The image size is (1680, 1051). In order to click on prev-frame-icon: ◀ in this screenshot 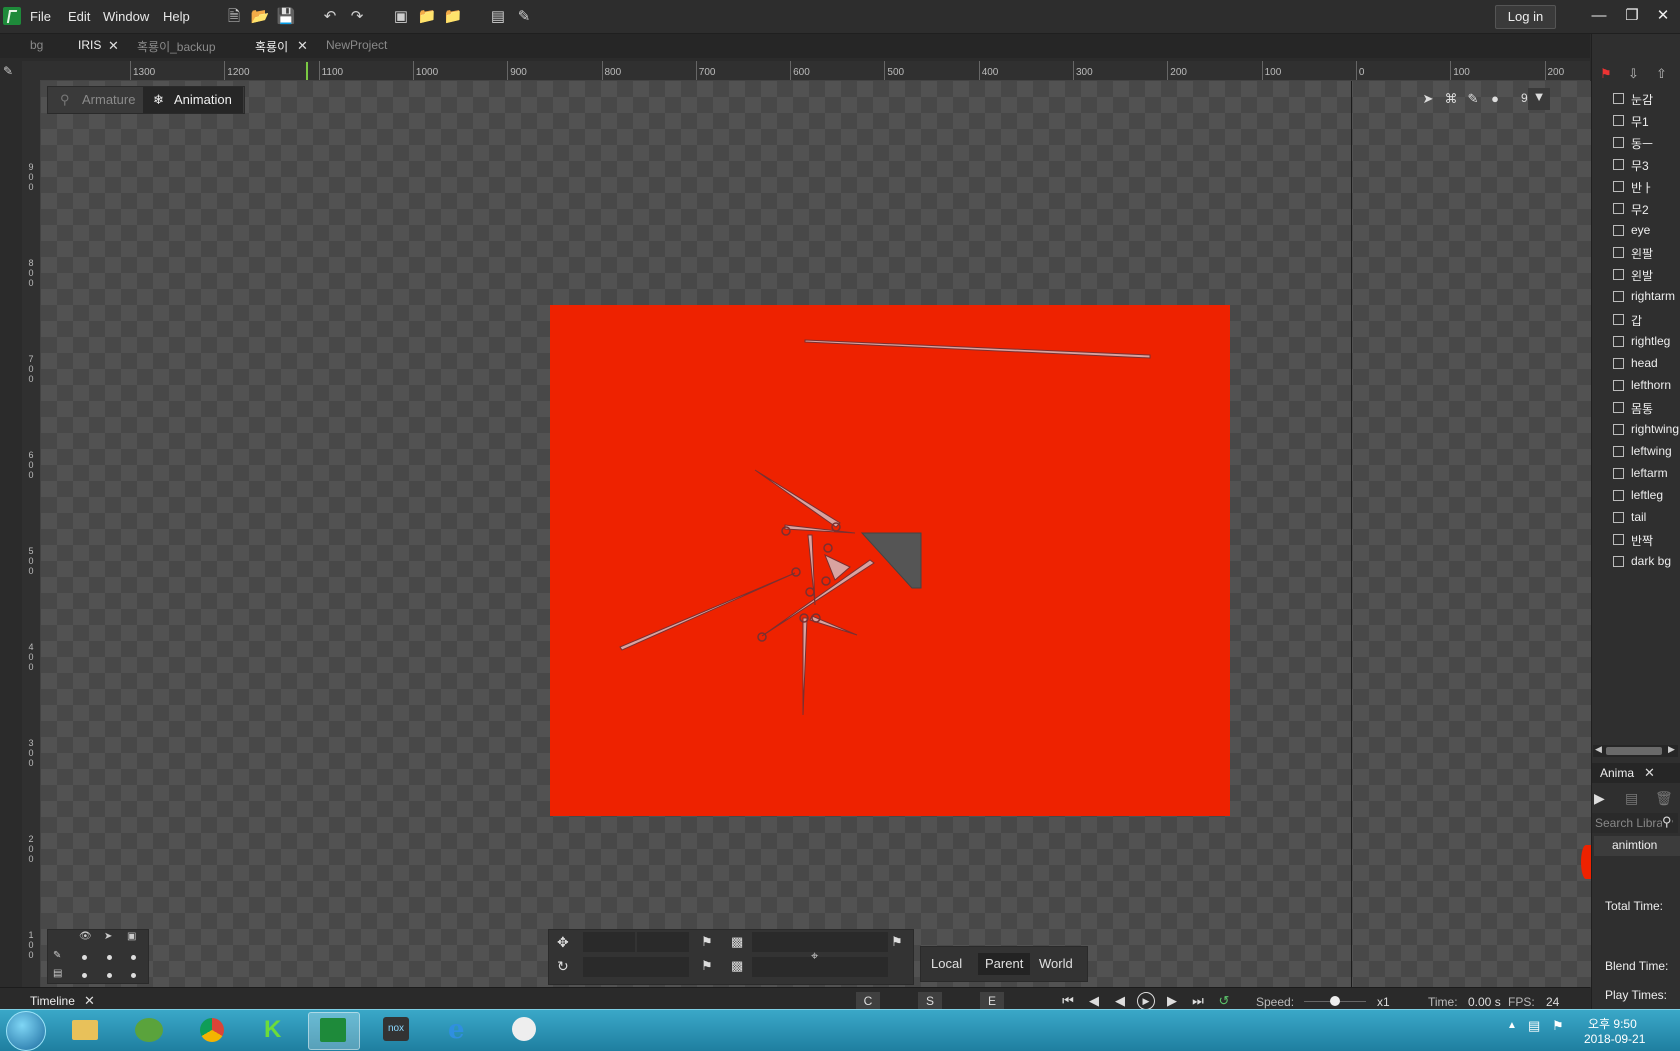, I will do `click(1120, 1001)`.